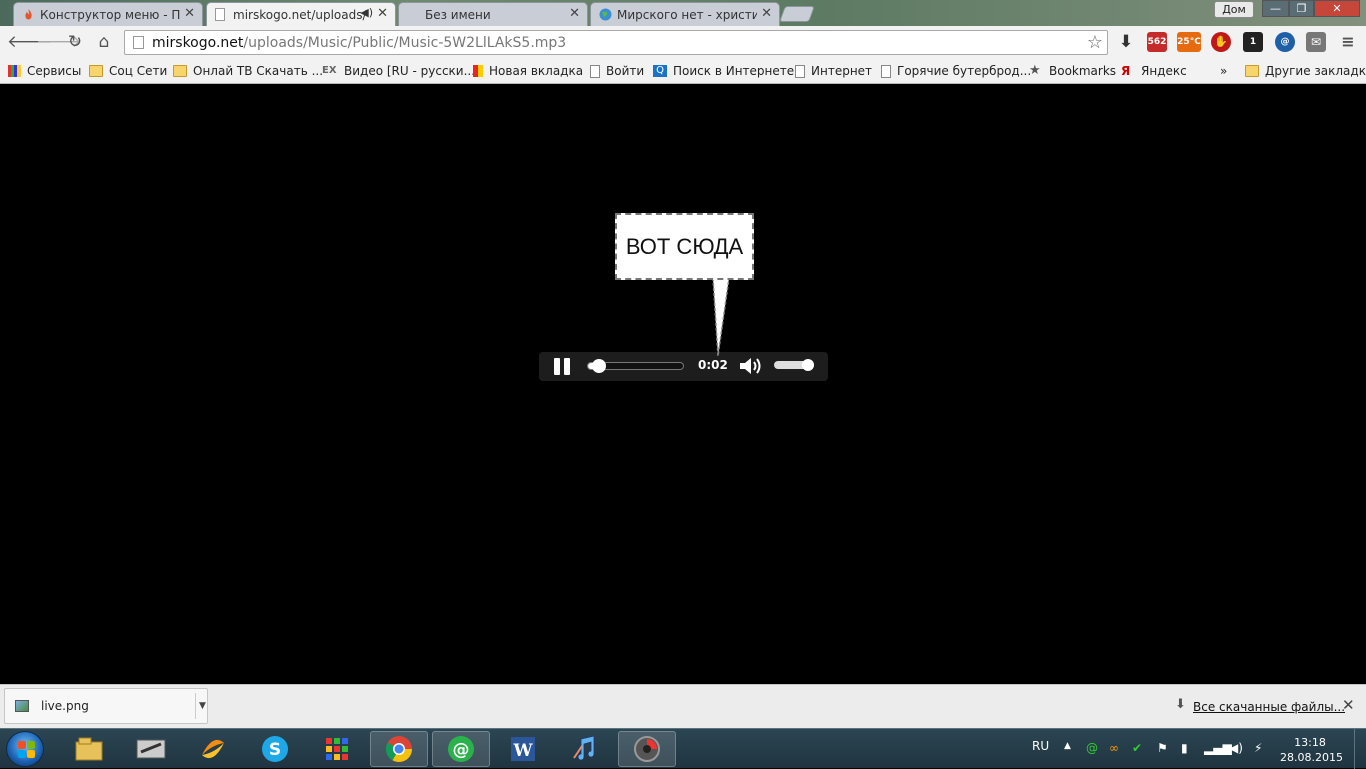 This screenshot has width=1366, height=769. Describe the element at coordinates (598, 366) in the screenshot. I see `seek-handle` at that location.